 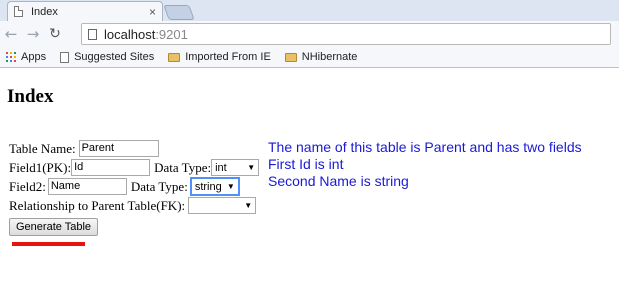 What do you see at coordinates (222, 205) in the screenshot?
I see `relationship-select: ▼` at bounding box center [222, 205].